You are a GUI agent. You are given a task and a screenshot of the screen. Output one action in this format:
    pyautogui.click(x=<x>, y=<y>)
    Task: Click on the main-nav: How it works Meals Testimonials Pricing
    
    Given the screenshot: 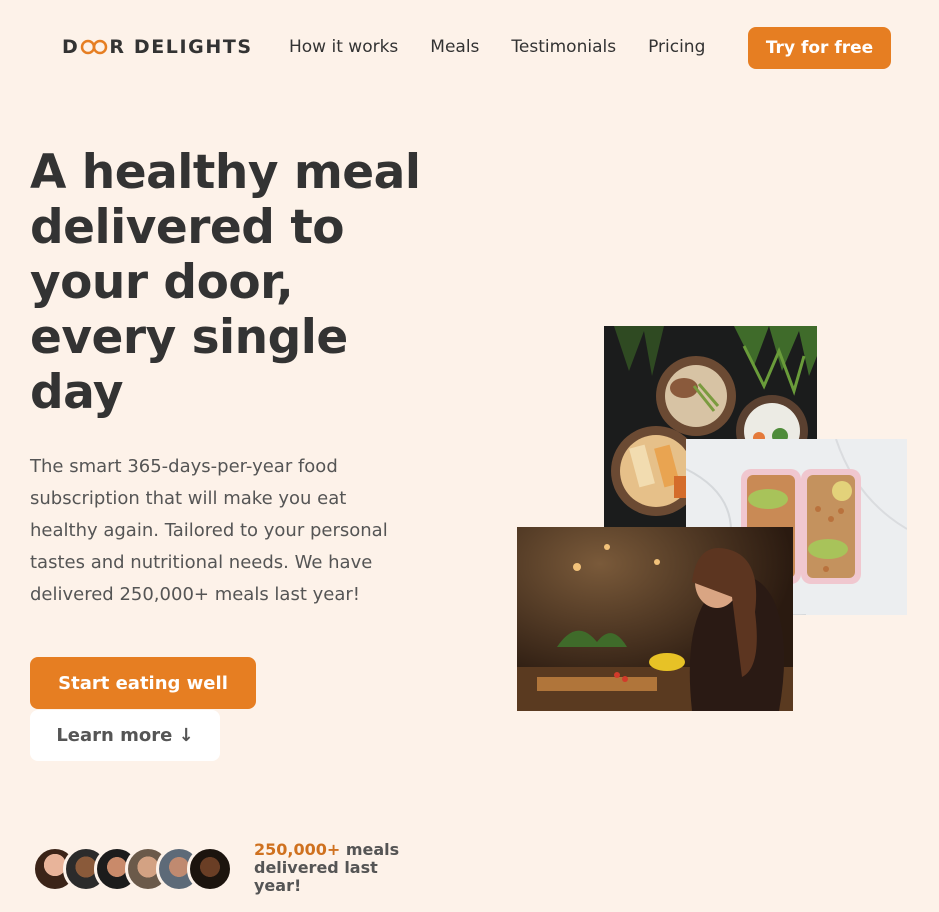 What is the action you would take?
    pyautogui.click(x=513, y=47)
    